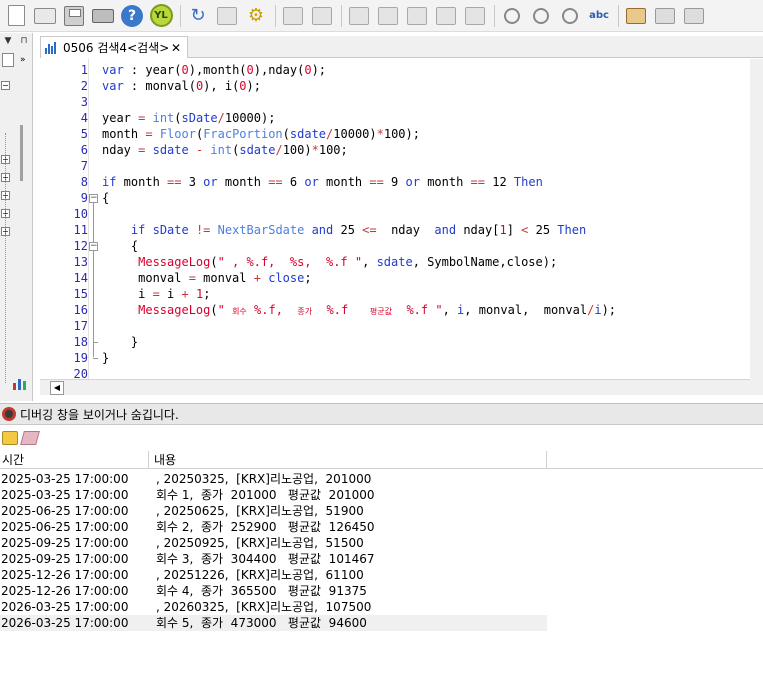 Image resolution: width=763 pixels, height=686 pixels. What do you see at coordinates (395, 358) in the screenshot?
I see `code-line: 19}` at bounding box center [395, 358].